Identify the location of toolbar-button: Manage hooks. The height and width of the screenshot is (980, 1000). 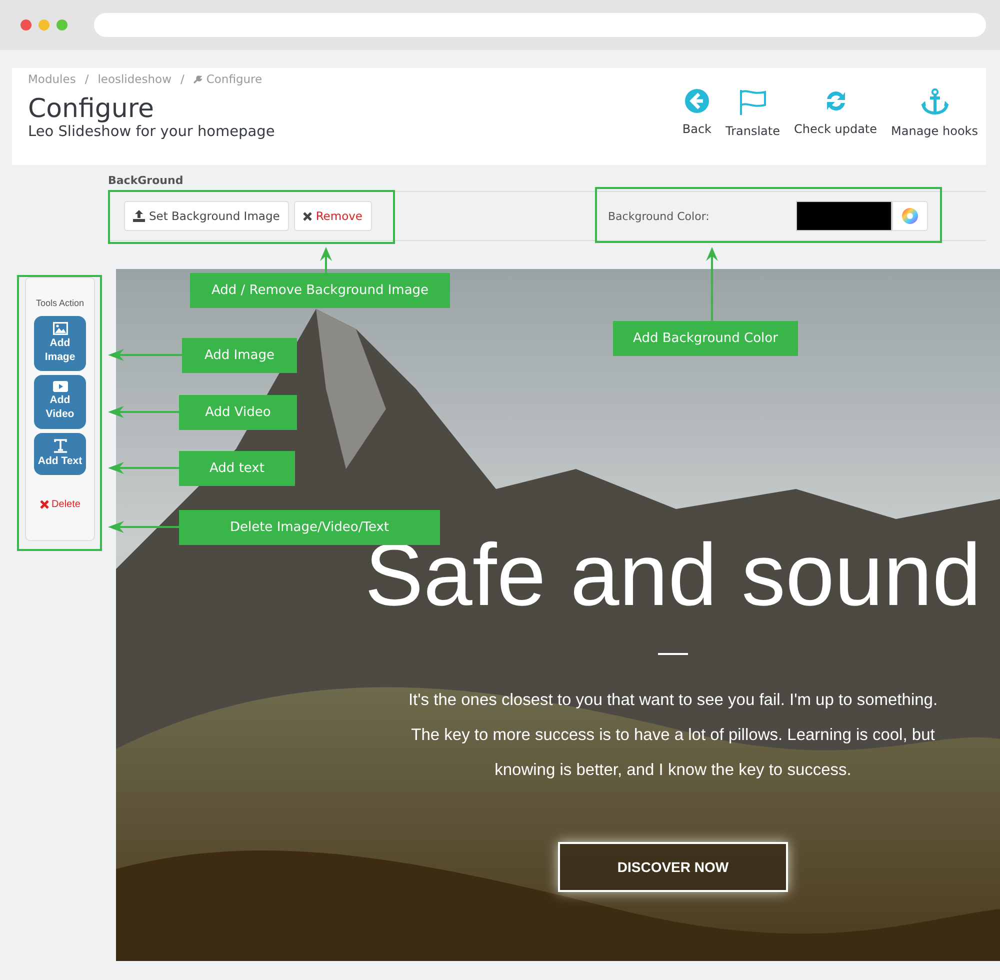
(934, 113).